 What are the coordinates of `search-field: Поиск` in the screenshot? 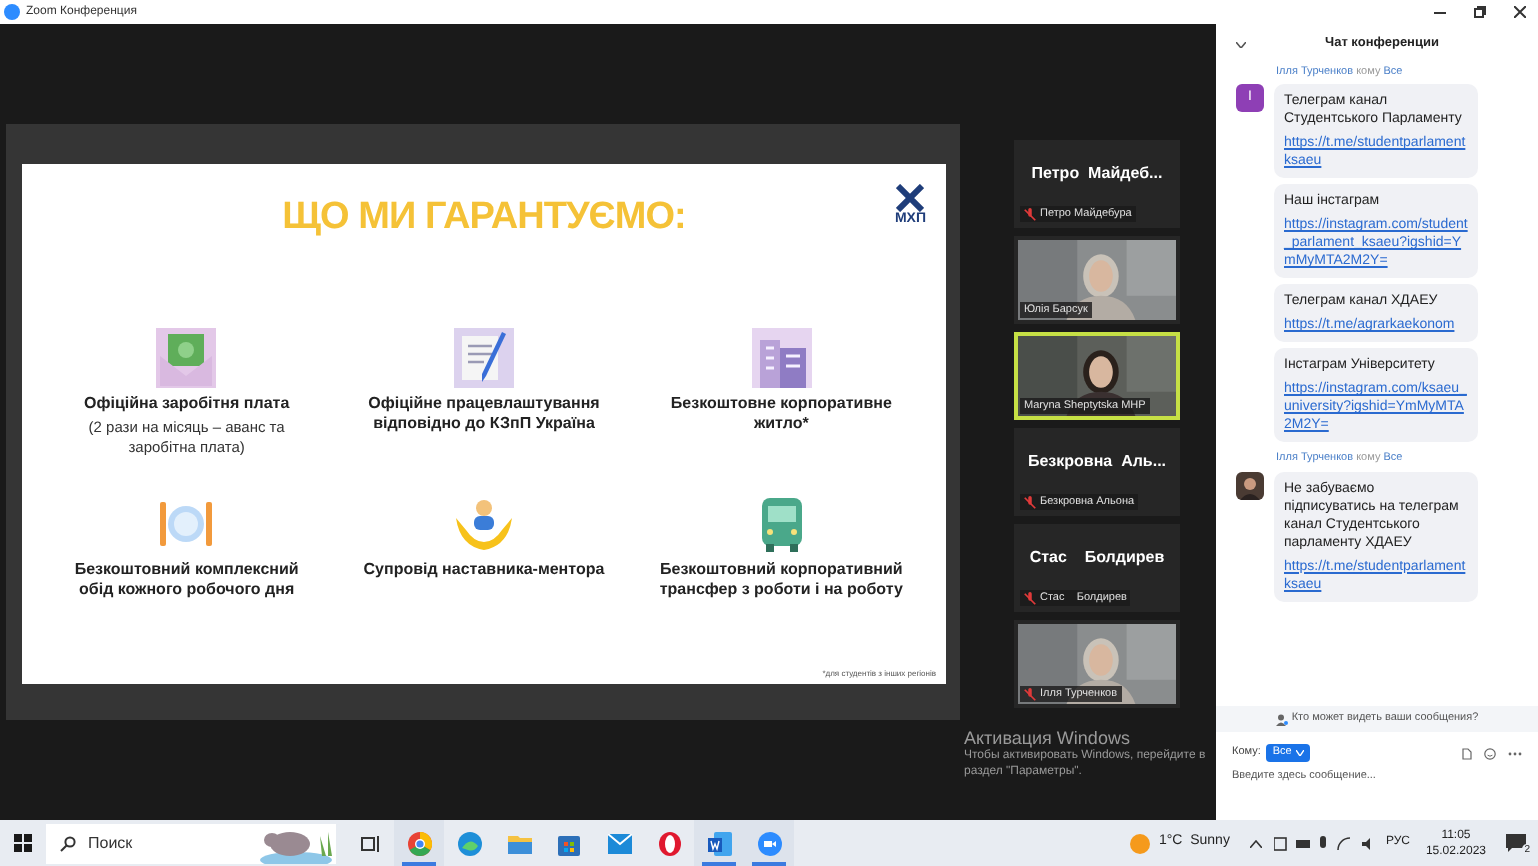 It's located at (148, 843).